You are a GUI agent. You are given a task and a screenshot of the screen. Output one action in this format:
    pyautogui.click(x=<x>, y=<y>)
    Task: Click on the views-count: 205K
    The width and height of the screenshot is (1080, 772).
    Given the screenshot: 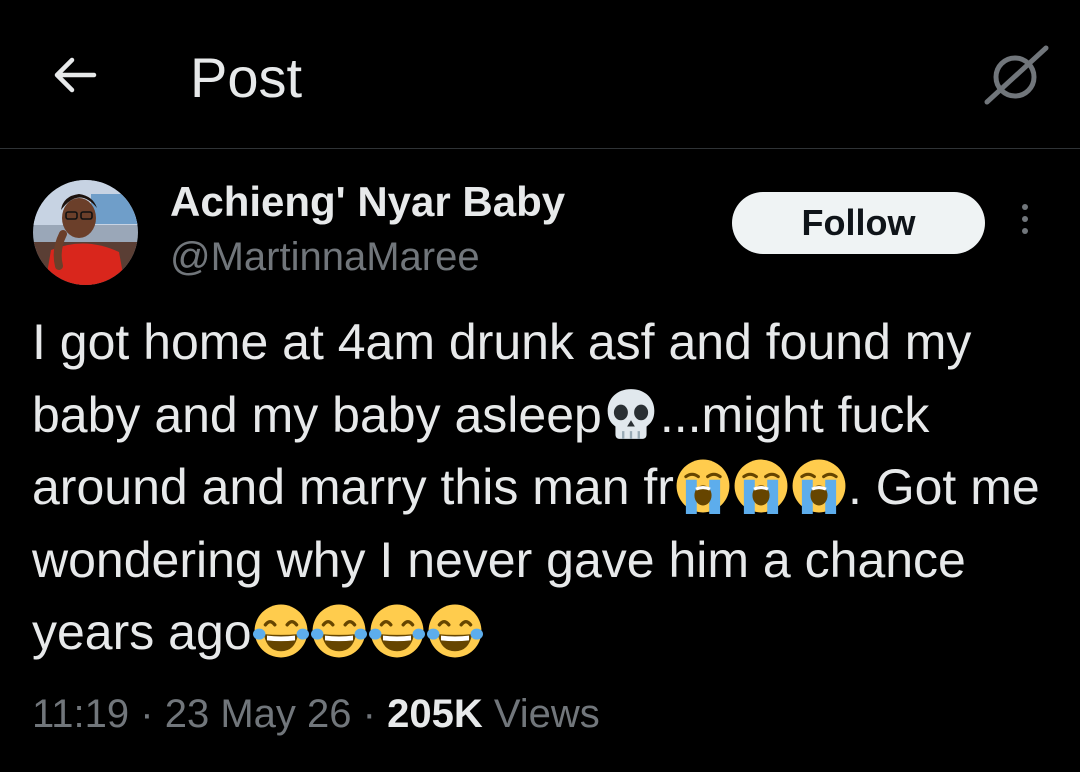 What is the action you would take?
    pyautogui.click(x=435, y=714)
    